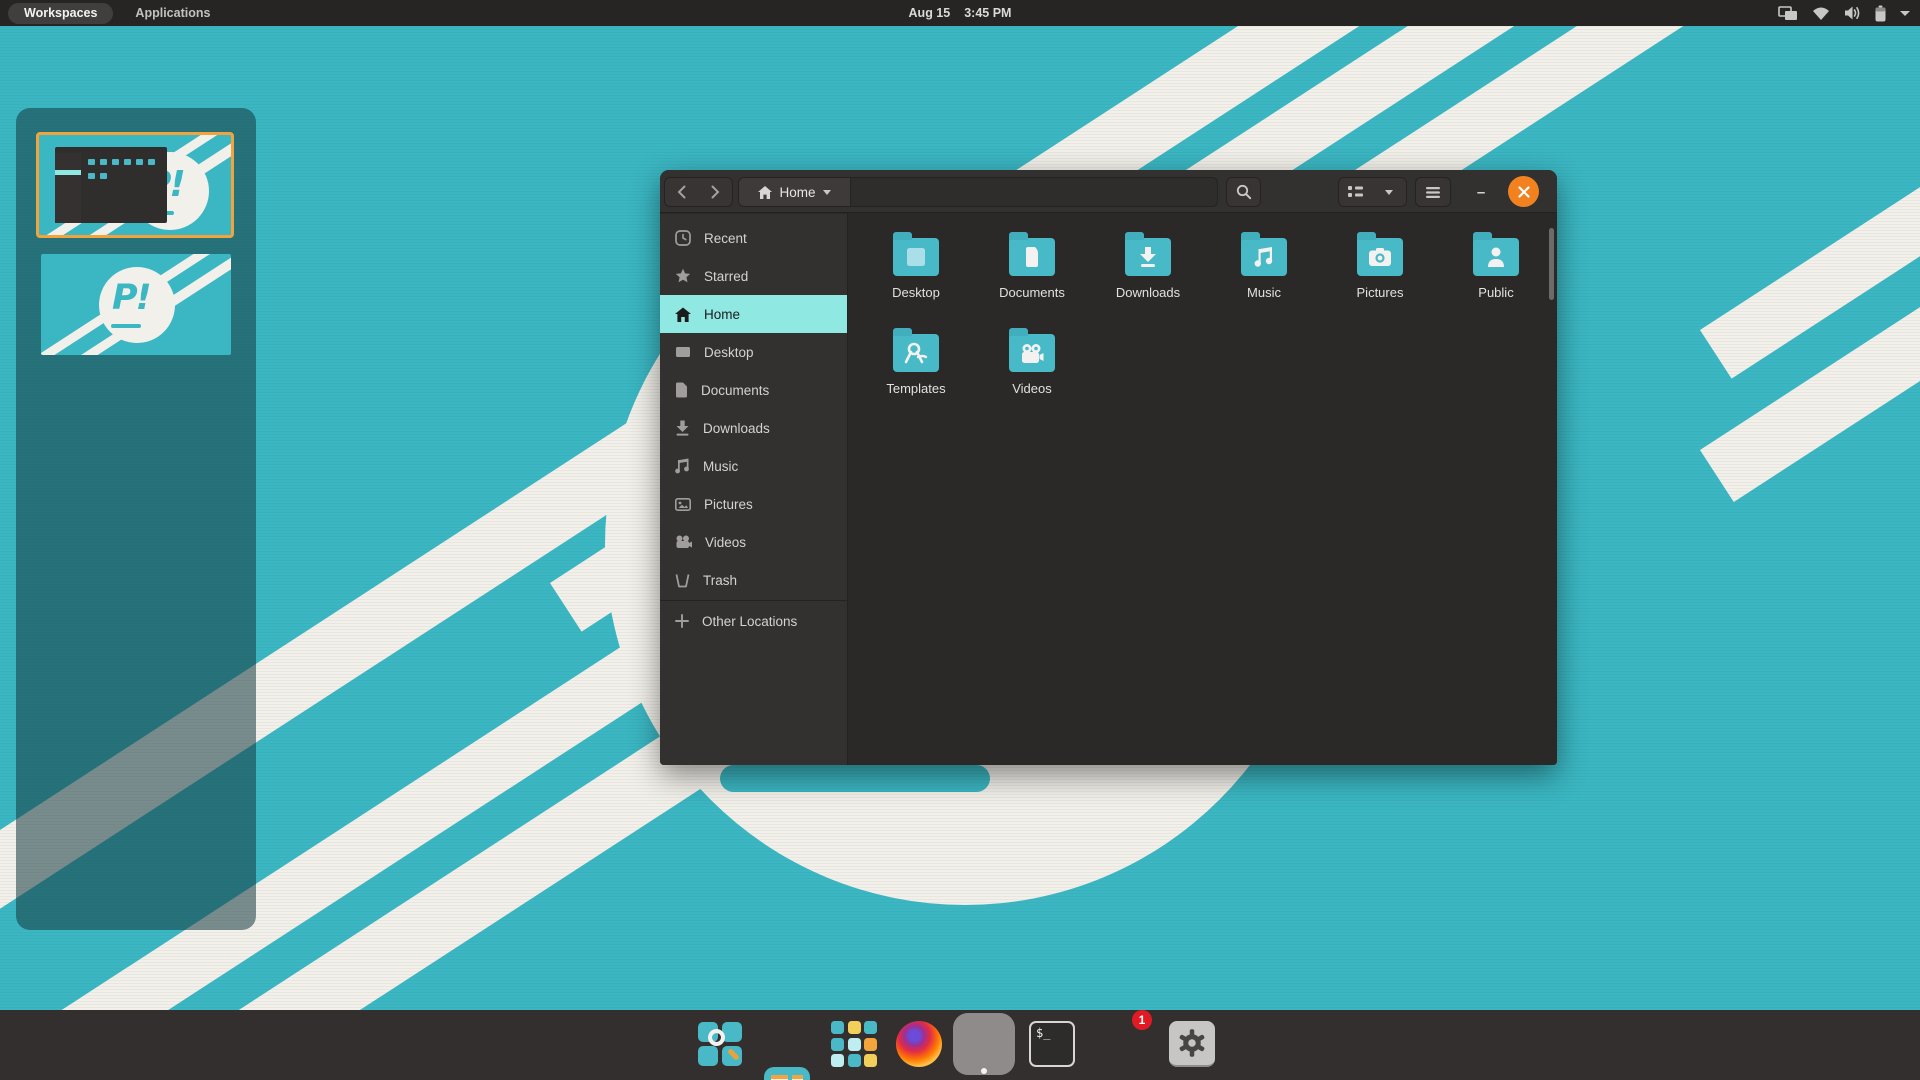  What do you see at coordinates (716, 1037) in the screenshot?
I see `magnifier-icon` at bounding box center [716, 1037].